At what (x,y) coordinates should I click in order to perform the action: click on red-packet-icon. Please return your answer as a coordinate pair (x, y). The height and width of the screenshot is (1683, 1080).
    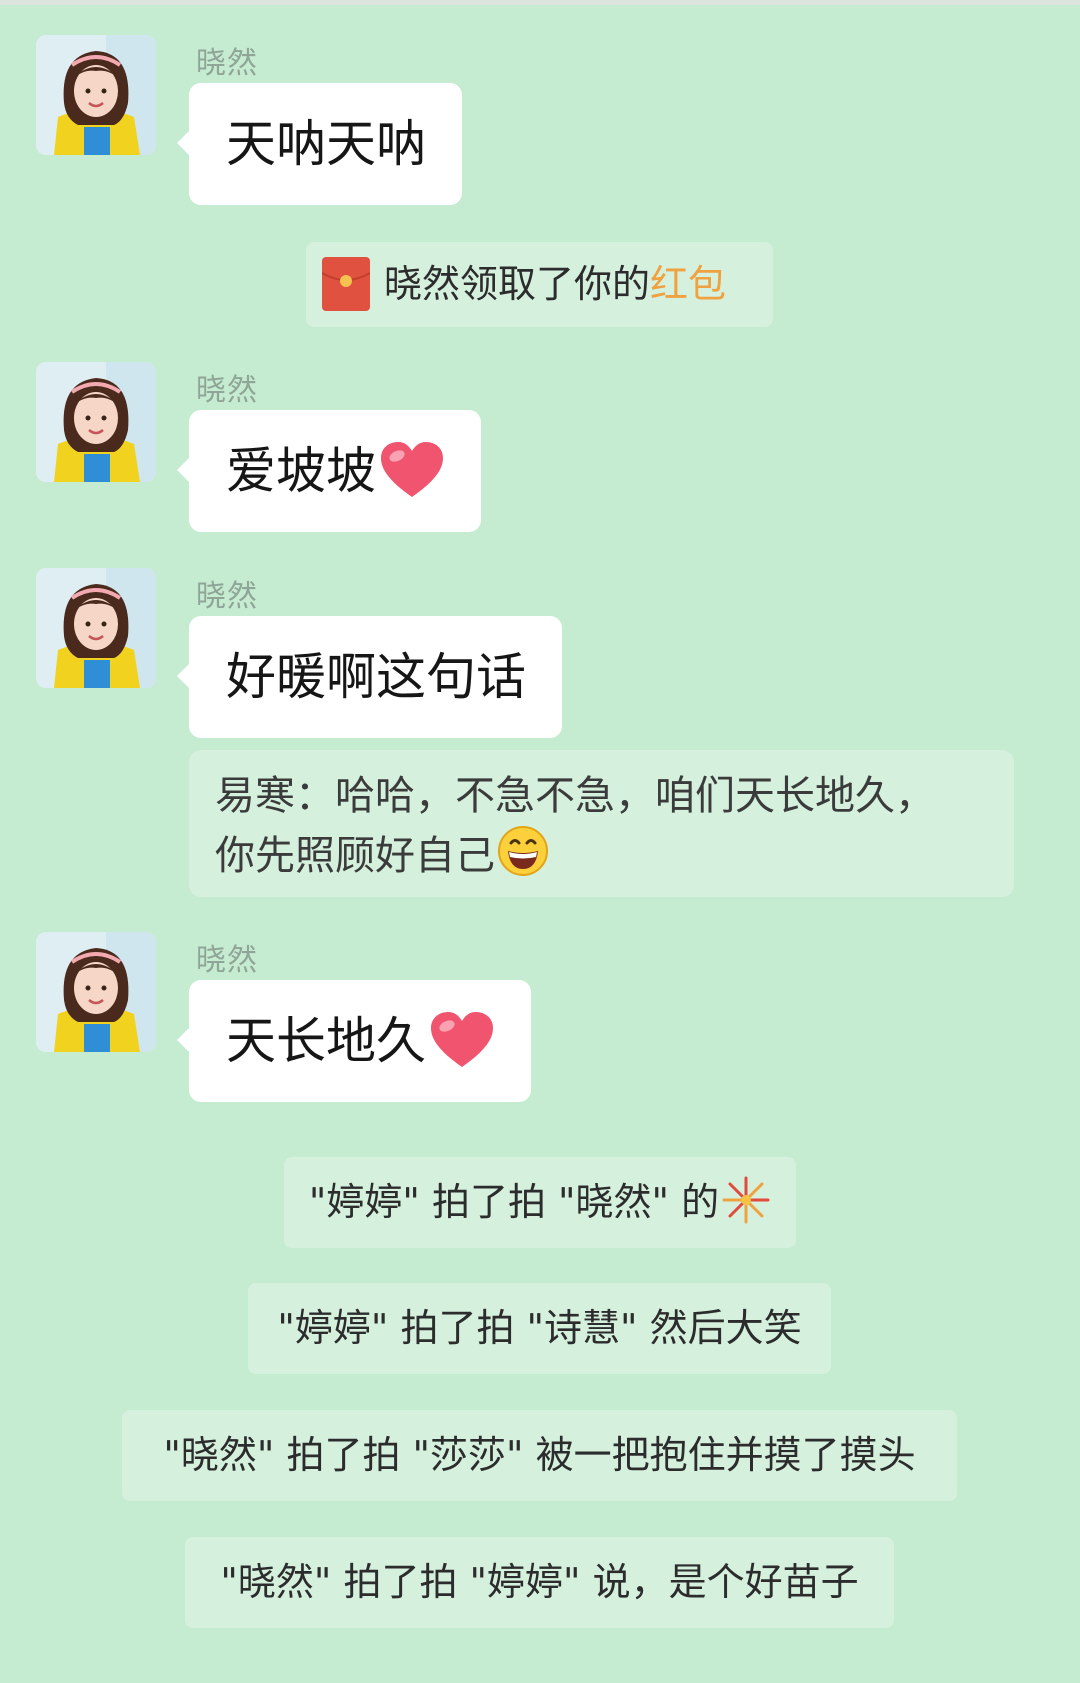
    Looking at the image, I should click on (346, 298).